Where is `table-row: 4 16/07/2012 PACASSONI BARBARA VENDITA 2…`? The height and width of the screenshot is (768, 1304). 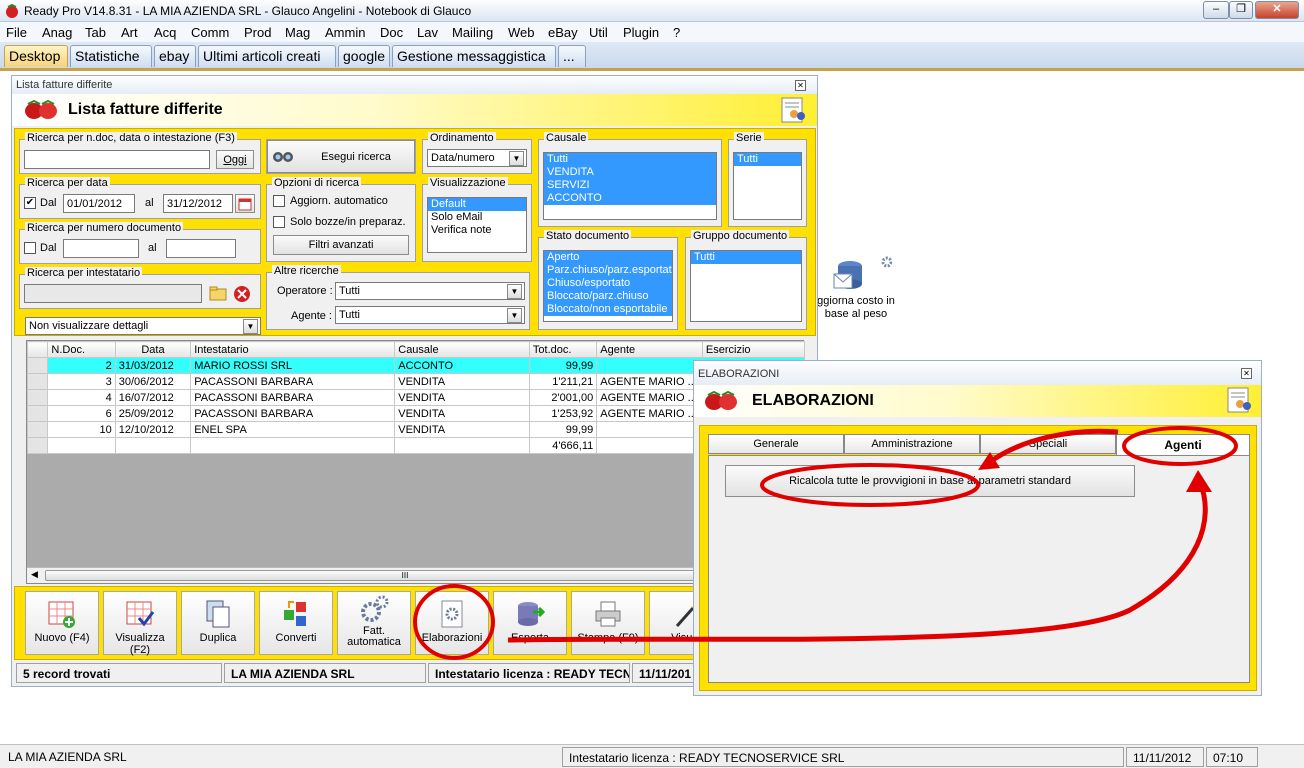
table-row: 4 16/07/2012 PACASSONI BARBARA VENDITA 2… is located at coordinates (416, 397).